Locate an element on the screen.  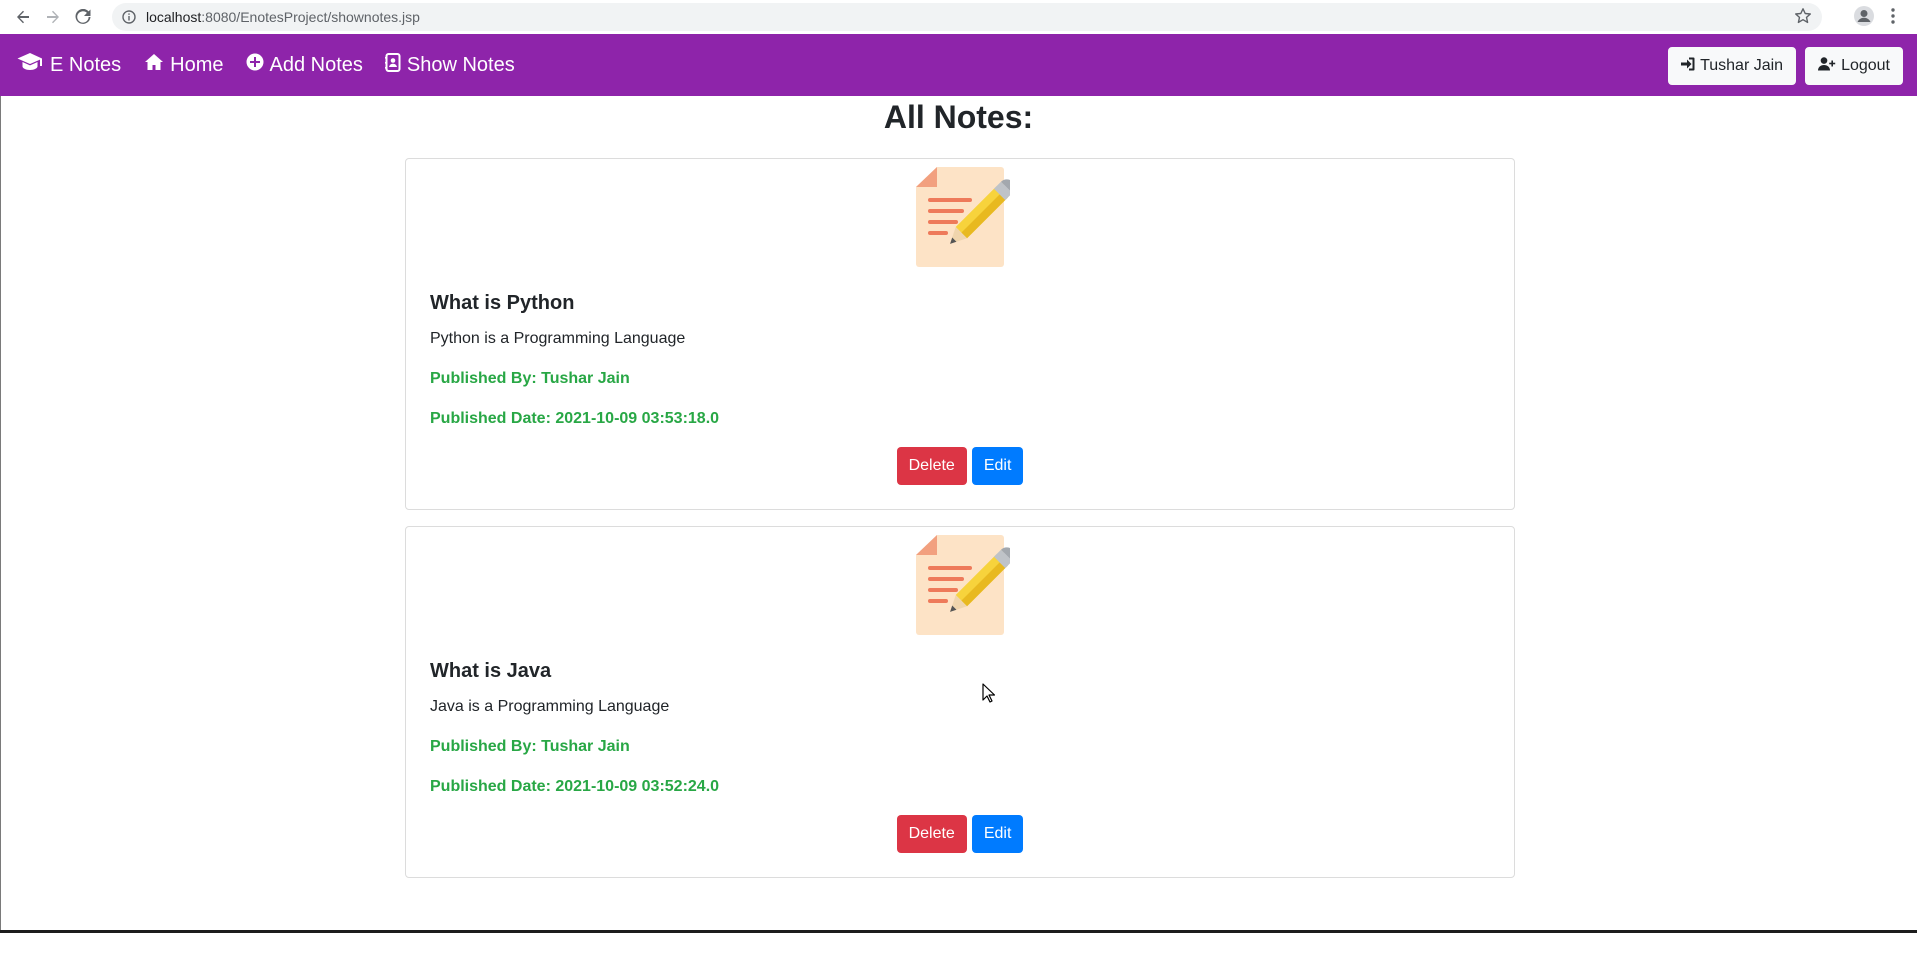
url-host: localhost is located at coordinates (174, 17).